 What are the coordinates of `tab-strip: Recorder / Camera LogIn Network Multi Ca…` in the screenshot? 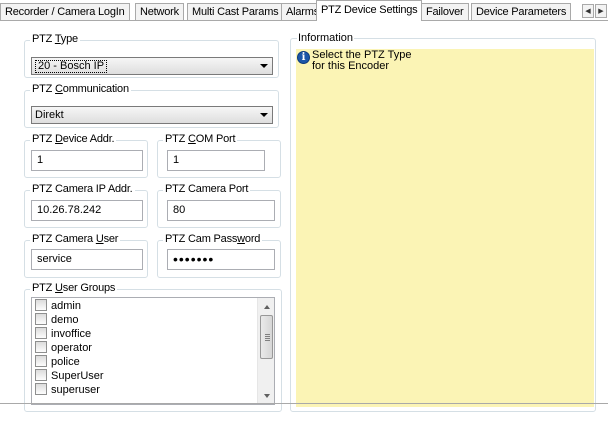 It's located at (304, 10).